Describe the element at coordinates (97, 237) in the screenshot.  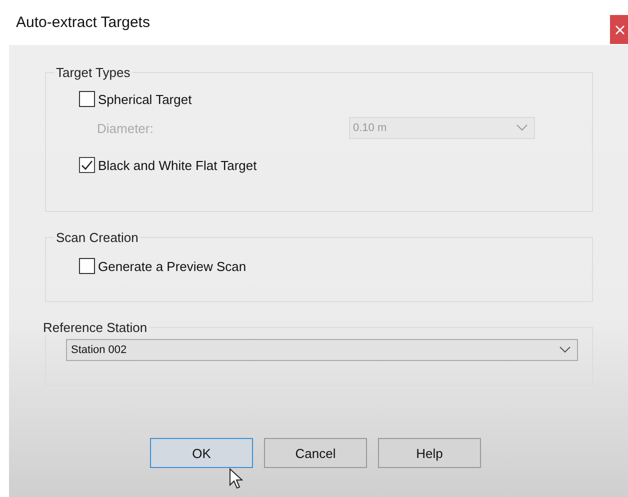
I see `group-title: Scan Creation` at that location.